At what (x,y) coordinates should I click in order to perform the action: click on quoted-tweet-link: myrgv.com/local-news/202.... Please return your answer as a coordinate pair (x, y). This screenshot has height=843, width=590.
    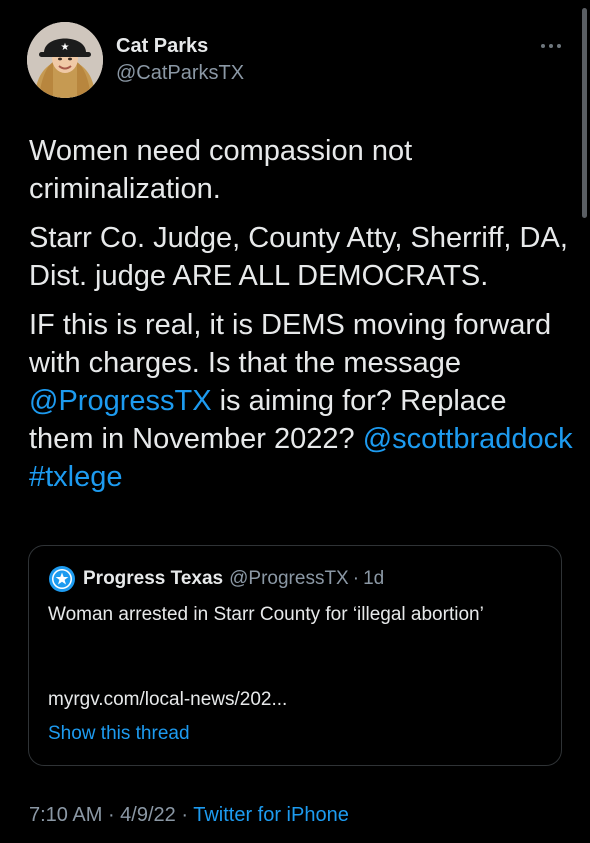
    Looking at the image, I should click on (167, 700).